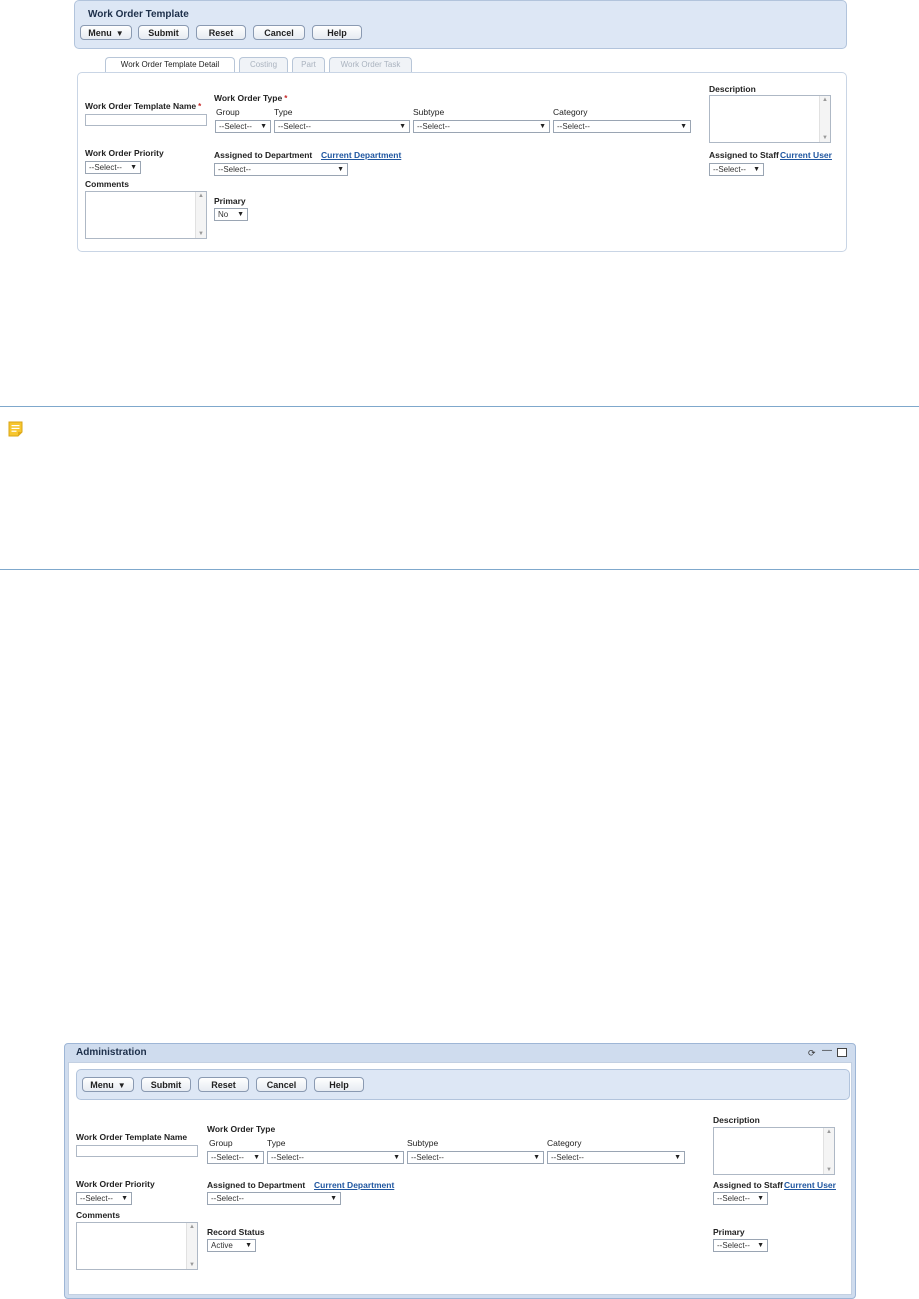 The width and height of the screenshot is (919, 1299). What do you see at coordinates (132, 1137) in the screenshot?
I see `template-name-label: Work Order Template Name` at bounding box center [132, 1137].